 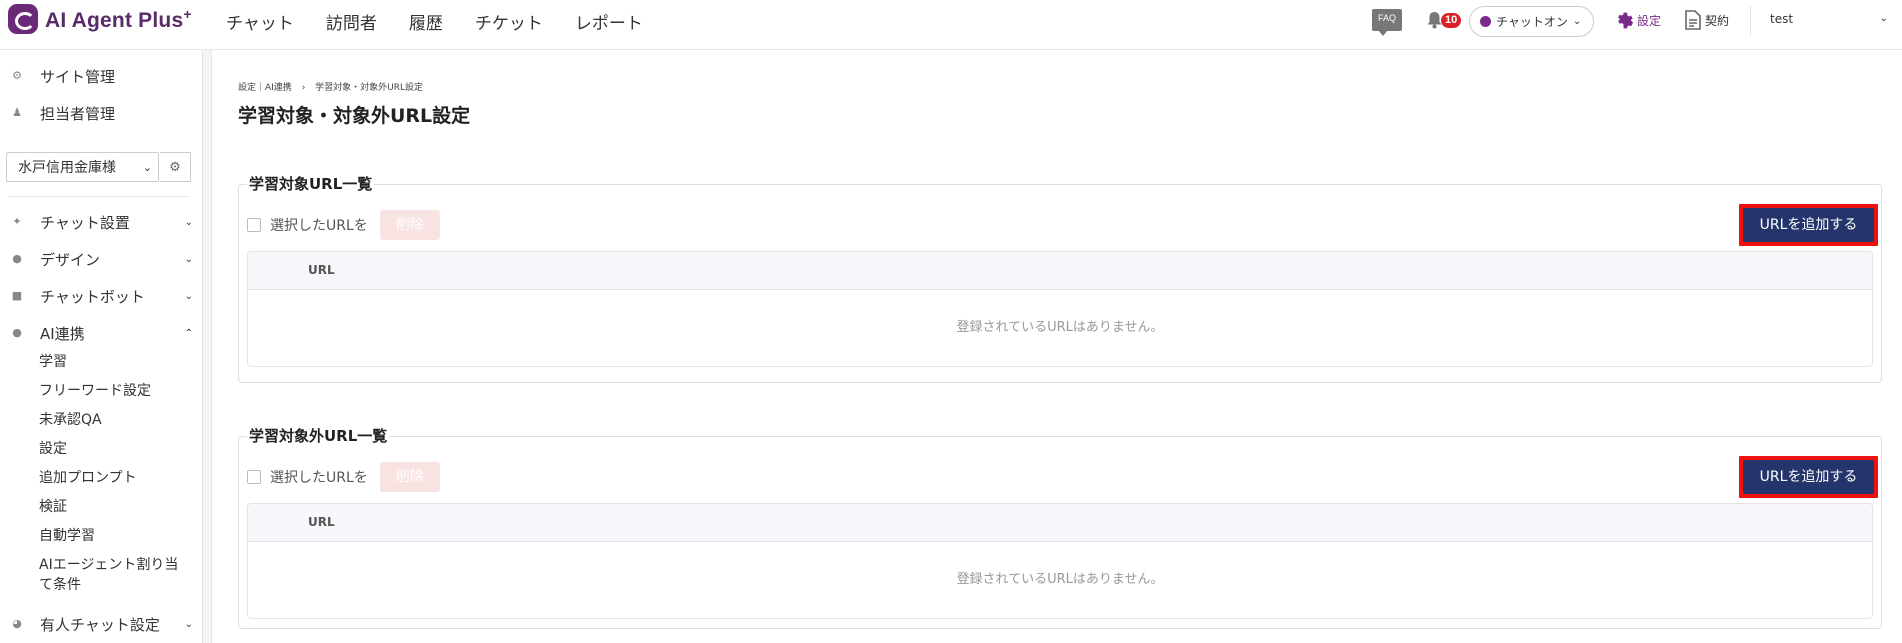 I want to click on chat-status-dropdown: チャットオン ⌄, so click(x=1531, y=21).